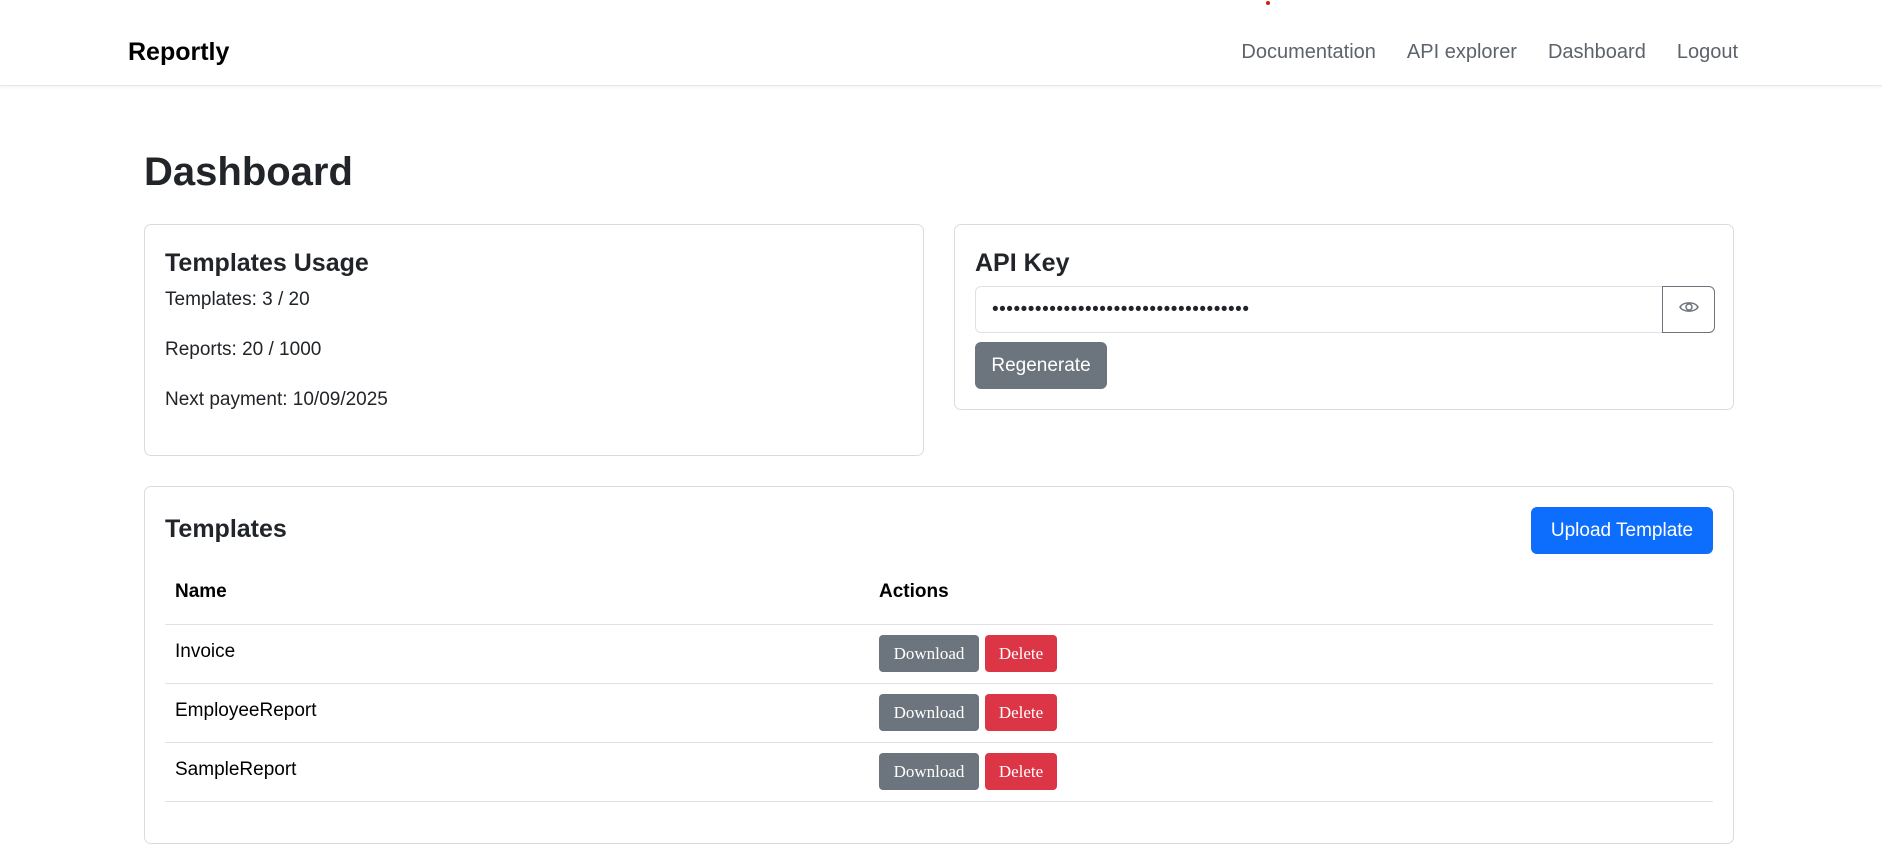 The height and width of the screenshot is (865, 1882). What do you see at coordinates (1597, 52) in the screenshot?
I see `nav-link-dashboard: Dashboard` at bounding box center [1597, 52].